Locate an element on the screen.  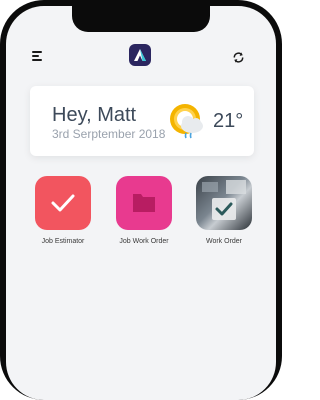
app-tile-job-estimator: Job Estimator is located at coordinates (63, 210).